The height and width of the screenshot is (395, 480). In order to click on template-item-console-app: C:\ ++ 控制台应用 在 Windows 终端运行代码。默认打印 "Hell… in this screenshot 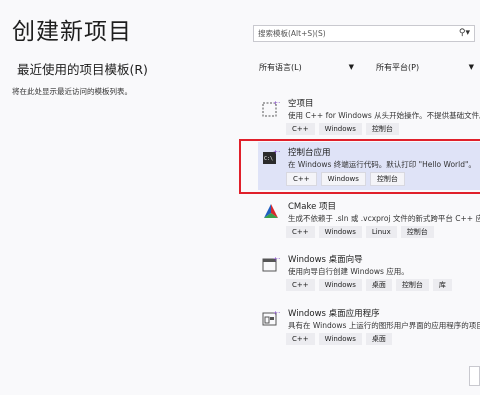, I will do `click(369, 166)`.